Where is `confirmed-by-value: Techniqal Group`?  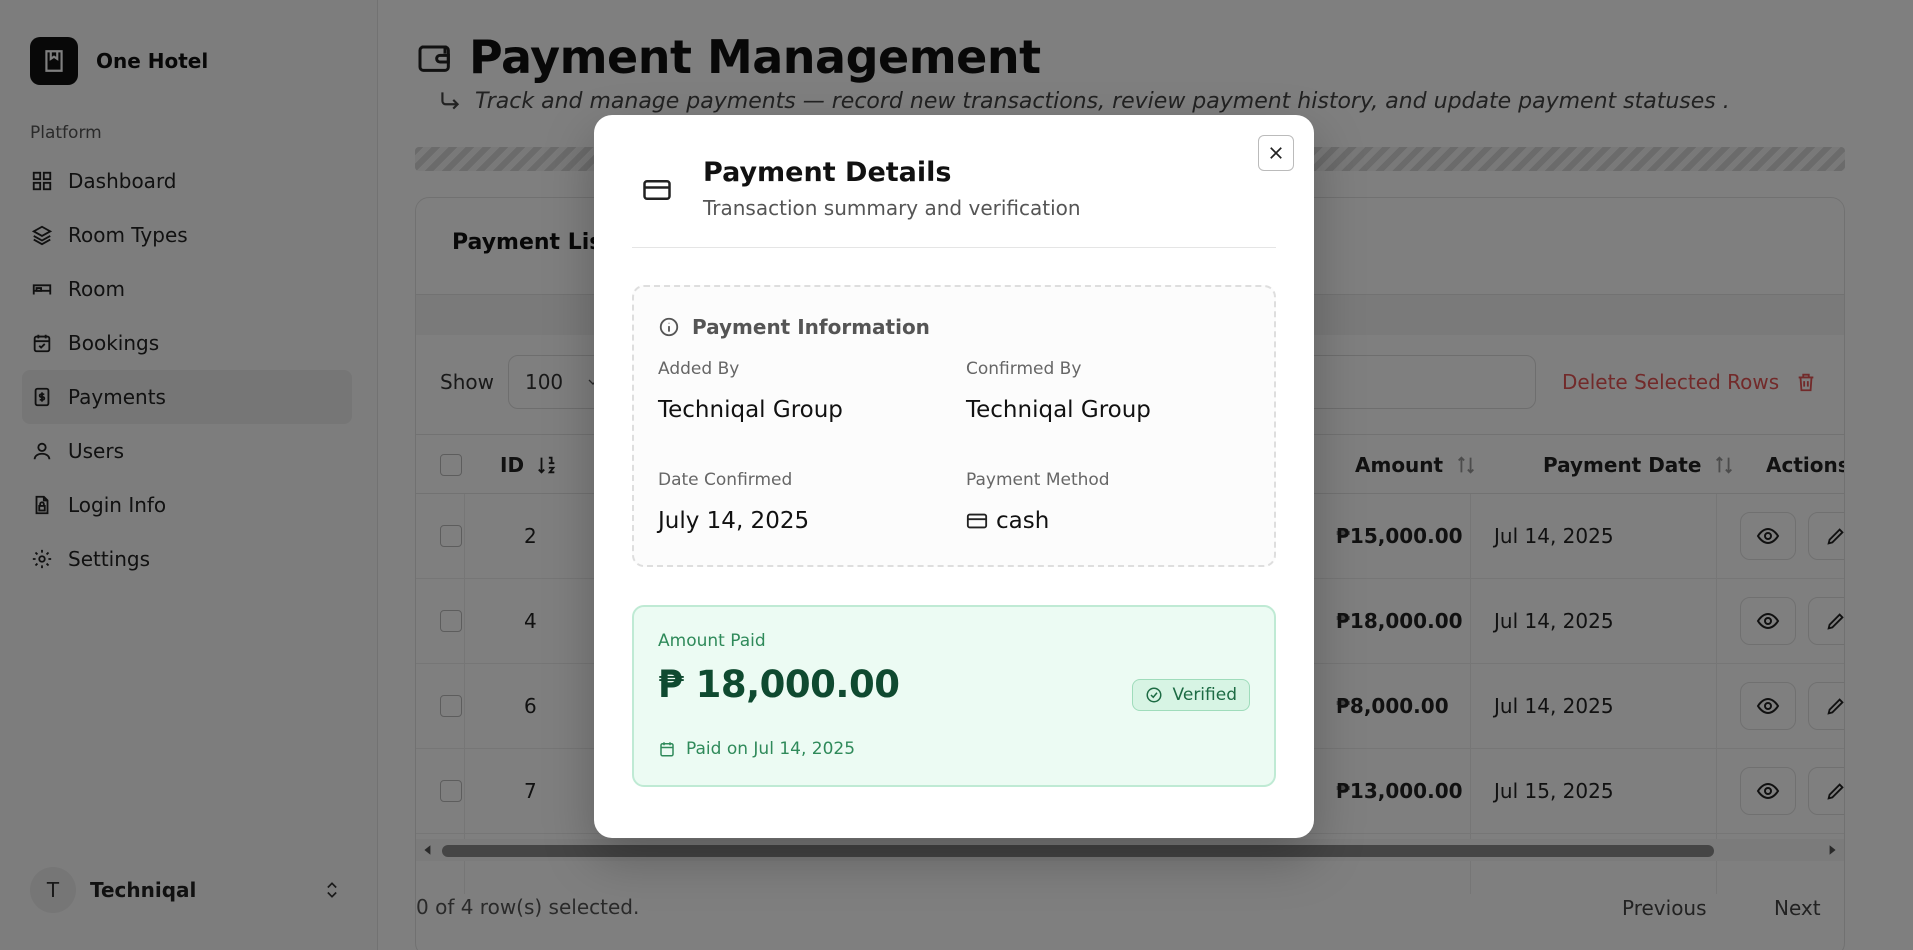 confirmed-by-value: Techniqal Group is located at coordinates (1058, 410).